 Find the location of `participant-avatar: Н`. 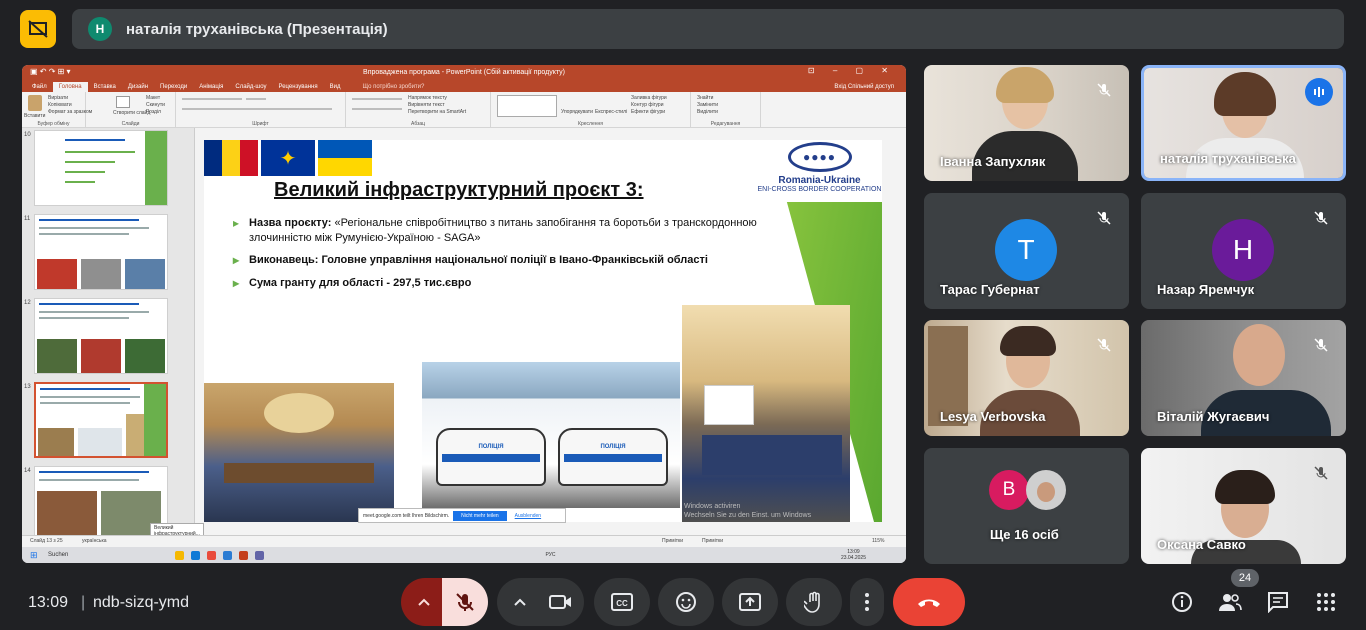

participant-avatar: Н is located at coordinates (1243, 250).